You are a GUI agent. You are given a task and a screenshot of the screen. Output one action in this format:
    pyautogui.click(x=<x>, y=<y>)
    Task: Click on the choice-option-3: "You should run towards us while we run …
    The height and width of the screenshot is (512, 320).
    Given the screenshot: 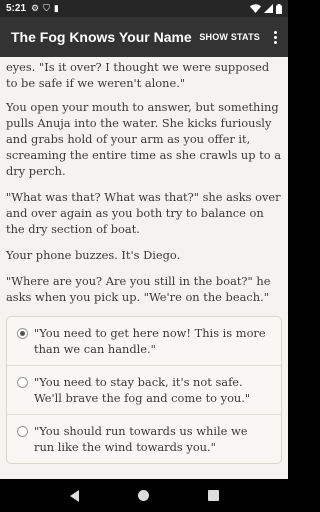 What is the action you would take?
    pyautogui.click(x=144, y=438)
    